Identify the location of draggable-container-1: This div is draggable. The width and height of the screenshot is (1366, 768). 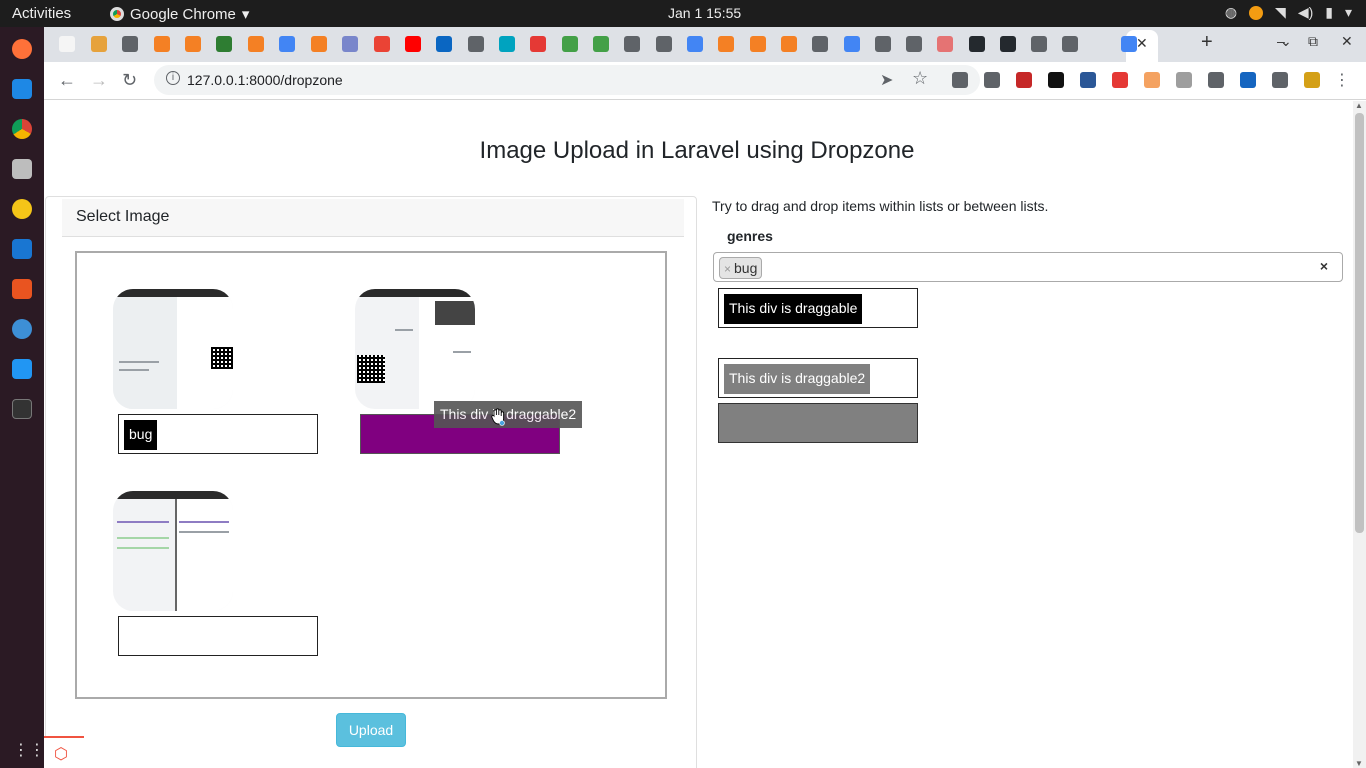
(818, 308).